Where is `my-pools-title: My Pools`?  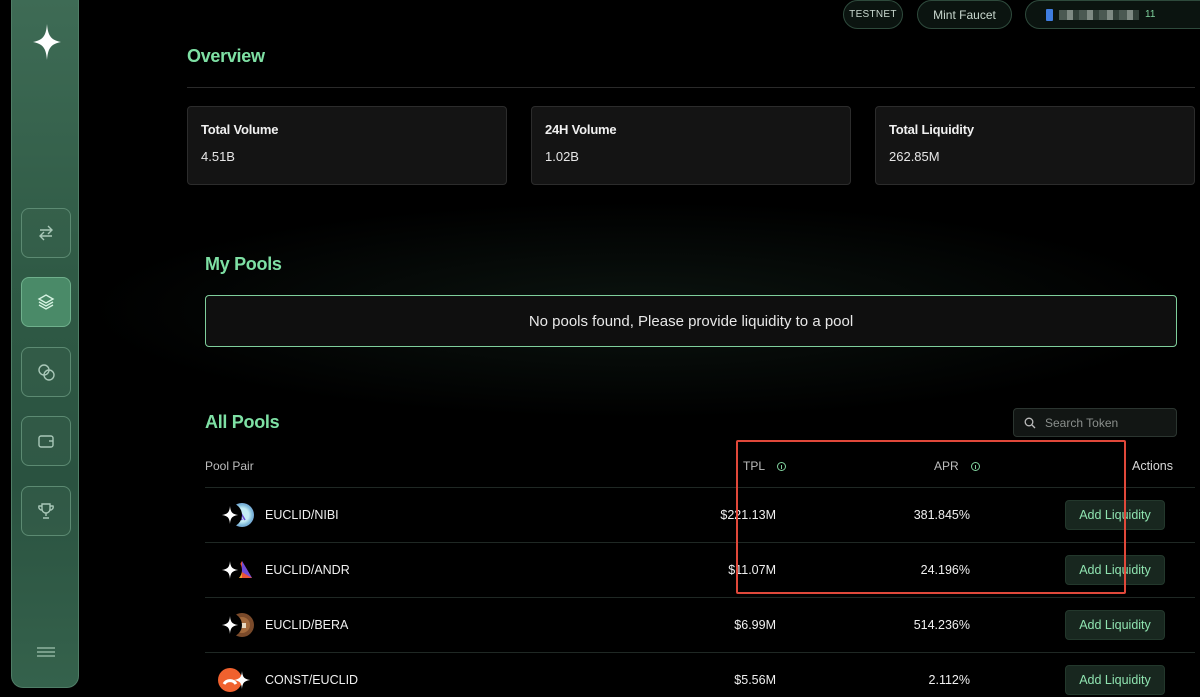
my-pools-title: My Pools is located at coordinates (243, 264).